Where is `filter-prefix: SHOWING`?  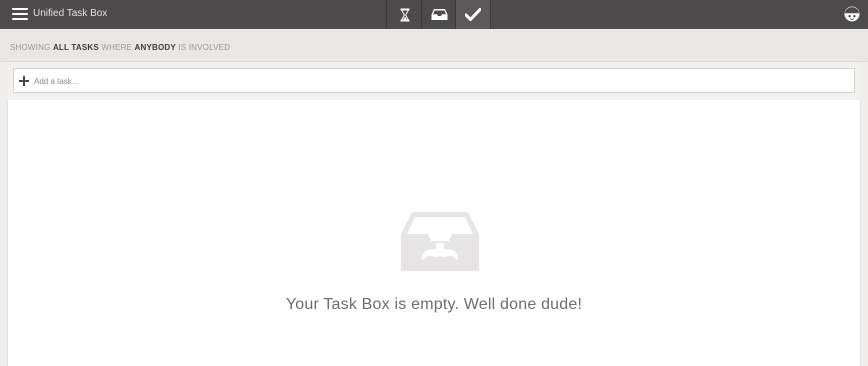 filter-prefix: SHOWING is located at coordinates (31, 47).